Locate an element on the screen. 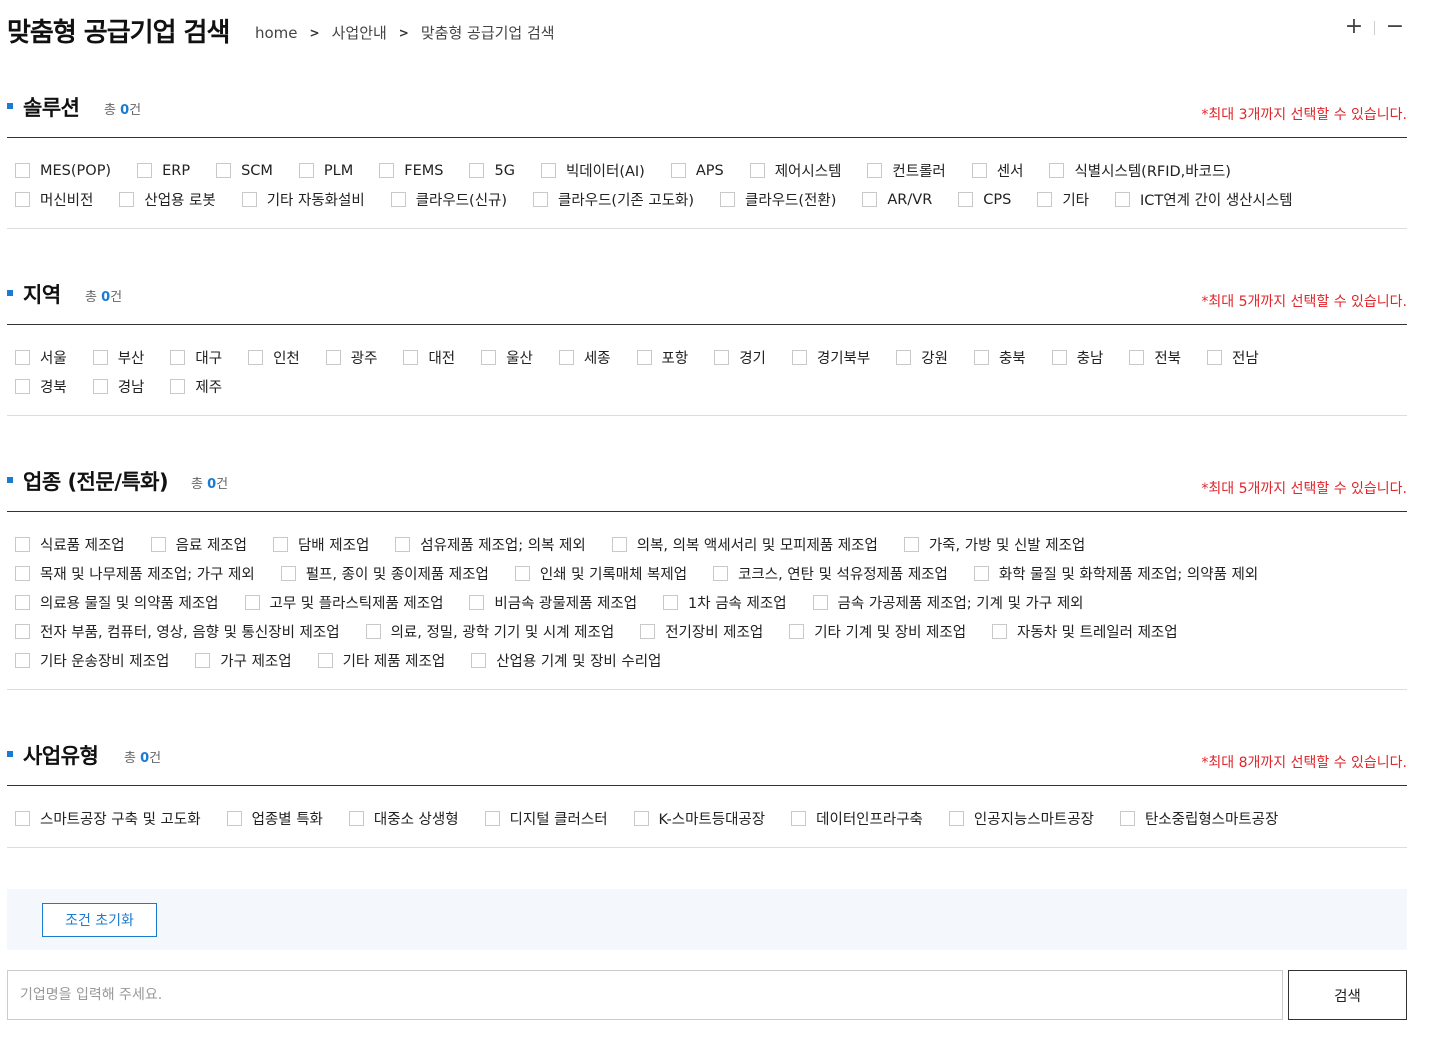 This screenshot has height=1040, width=1433. option-item: 서울 is located at coordinates (41, 357).